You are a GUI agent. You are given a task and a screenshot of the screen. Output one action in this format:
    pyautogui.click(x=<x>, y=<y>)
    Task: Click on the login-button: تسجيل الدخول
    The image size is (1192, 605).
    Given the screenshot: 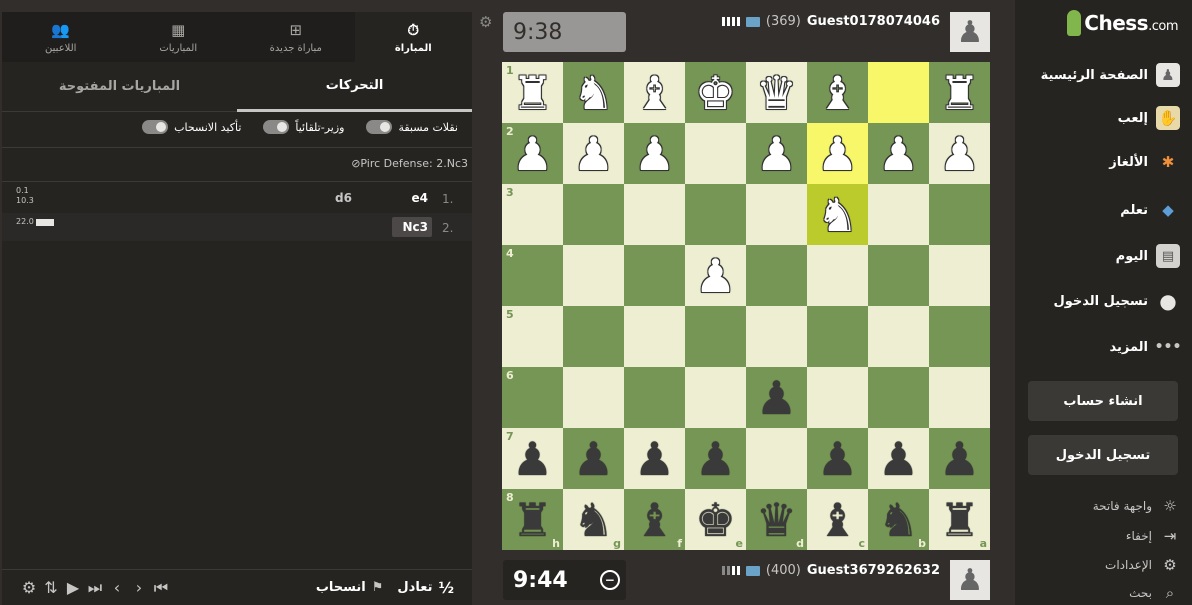 What is the action you would take?
    pyautogui.click(x=1103, y=455)
    